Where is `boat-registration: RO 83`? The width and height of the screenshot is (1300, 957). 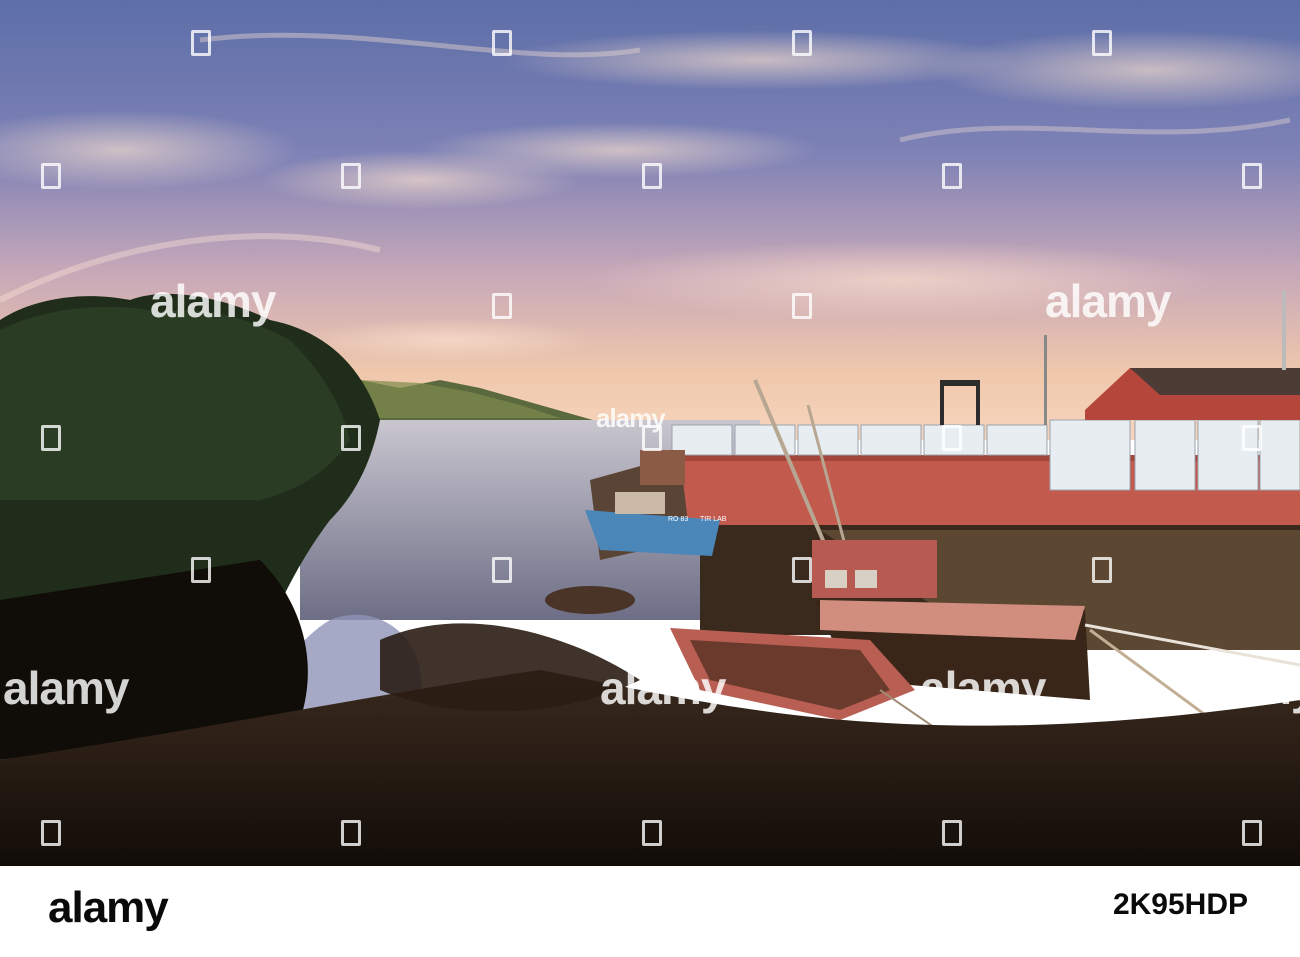
boat-registration: RO 83 is located at coordinates (678, 519).